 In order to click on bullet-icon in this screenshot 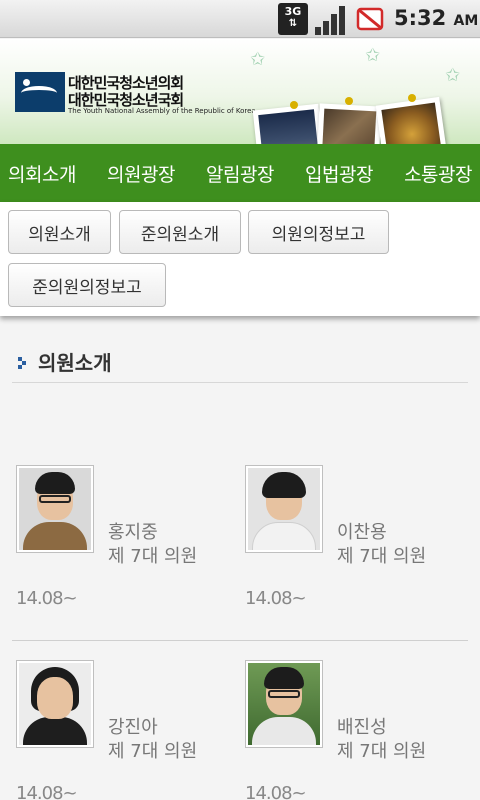, I will do `click(23, 363)`.